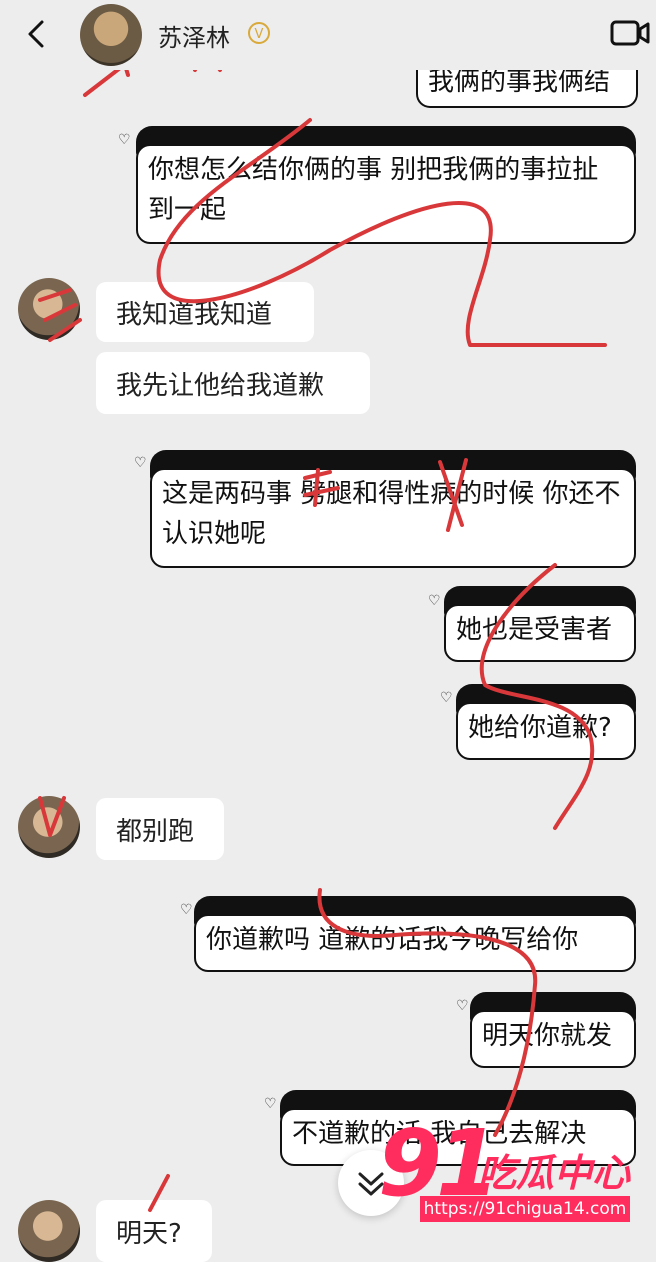 The height and width of the screenshot is (1262, 656). I want to click on message-bubble-received: 我先让他给我道歉, so click(233, 383).